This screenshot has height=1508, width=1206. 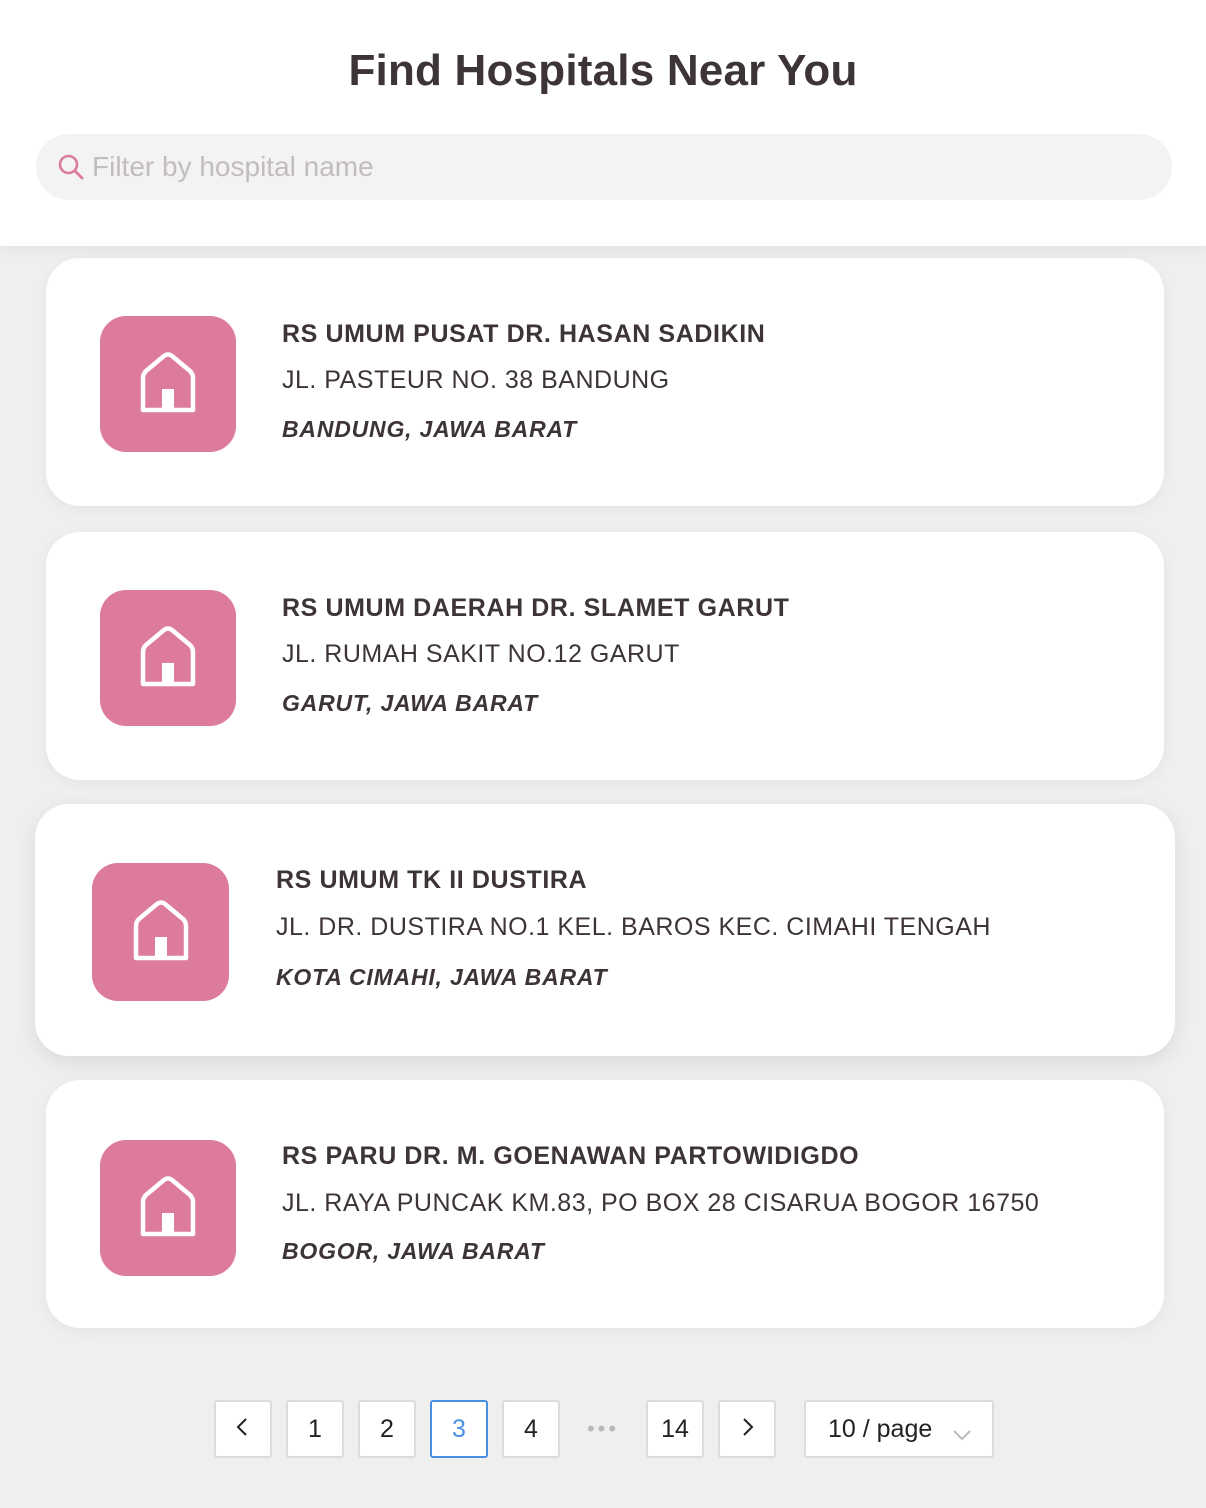 What do you see at coordinates (531, 1429) in the screenshot?
I see `page-button-4: 4` at bounding box center [531, 1429].